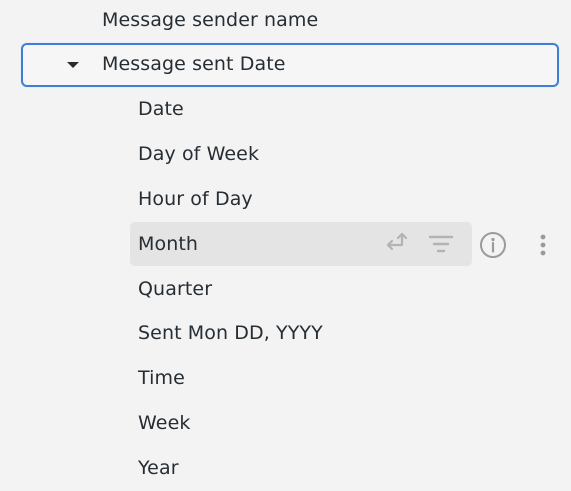 This screenshot has height=491, width=571. Describe the element at coordinates (194, 64) in the screenshot. I see `field-group-label: Message sent Date` at that location.